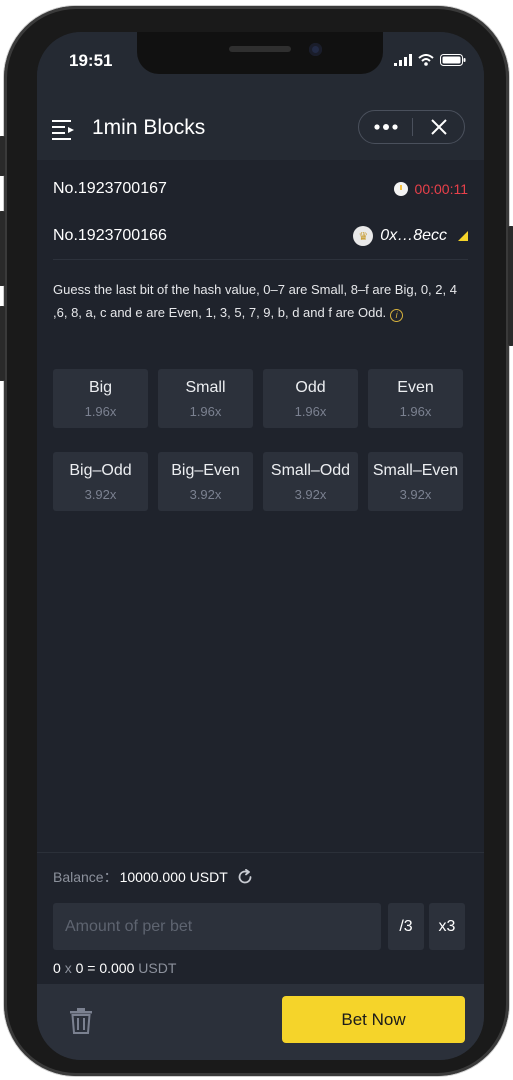 The height and width of the screenshot is (1080, 513). Describe the element at coordinates (91, 60) in the screenshot. I see `status-time: 19:51` at that location.